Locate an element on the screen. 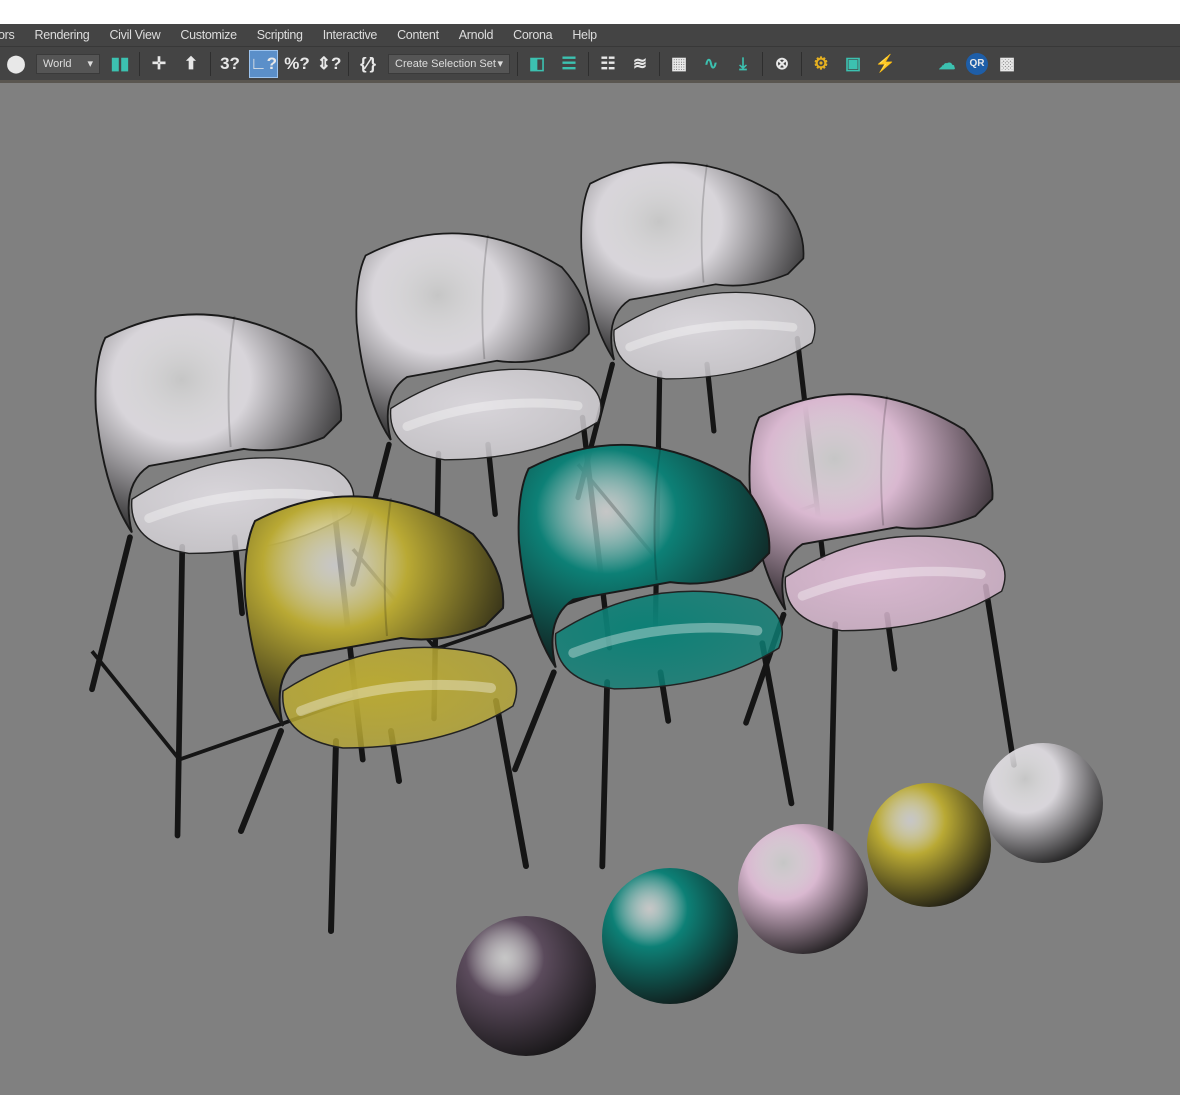 This screenshot has height=1100, width=1180. render-setup-icon: ⚙ is located at coordinates (821, 64).